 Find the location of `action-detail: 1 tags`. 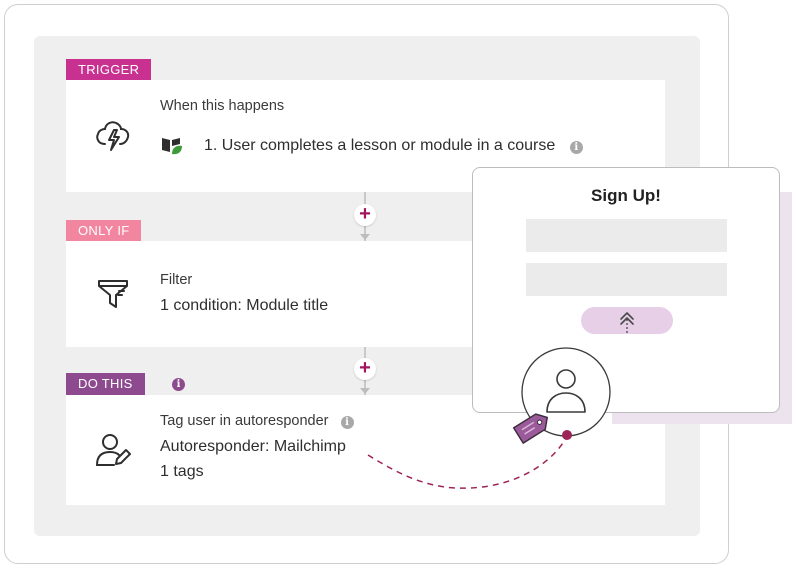

action-detail: 1 tags is located at coordinates (182, 471).